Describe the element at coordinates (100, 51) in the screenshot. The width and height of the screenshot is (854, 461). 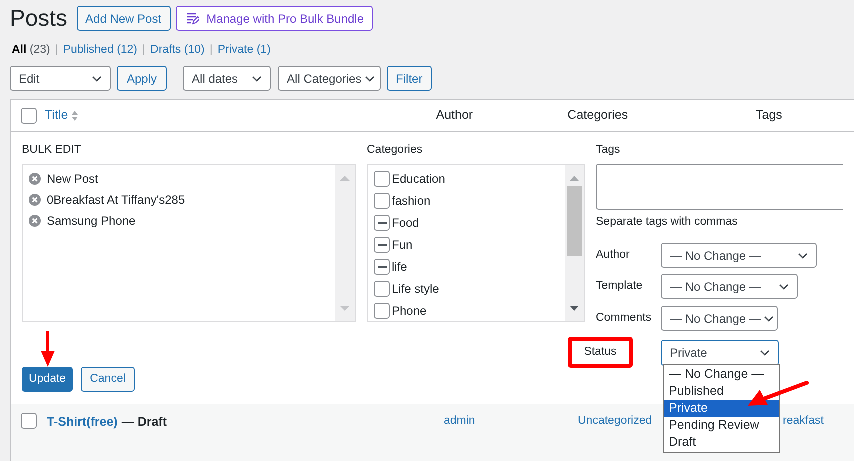
I see `view-filter-link: Published (12)` at that location.